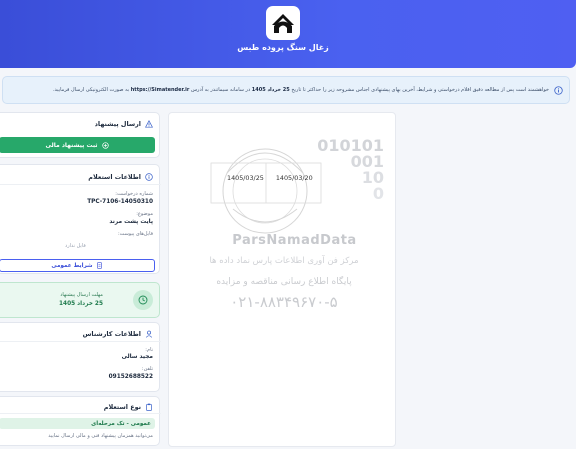 Image resolution: width=576 pixels, height=449 pixels. I want to click on date-2: 1405/03/20, so click(294, 178).